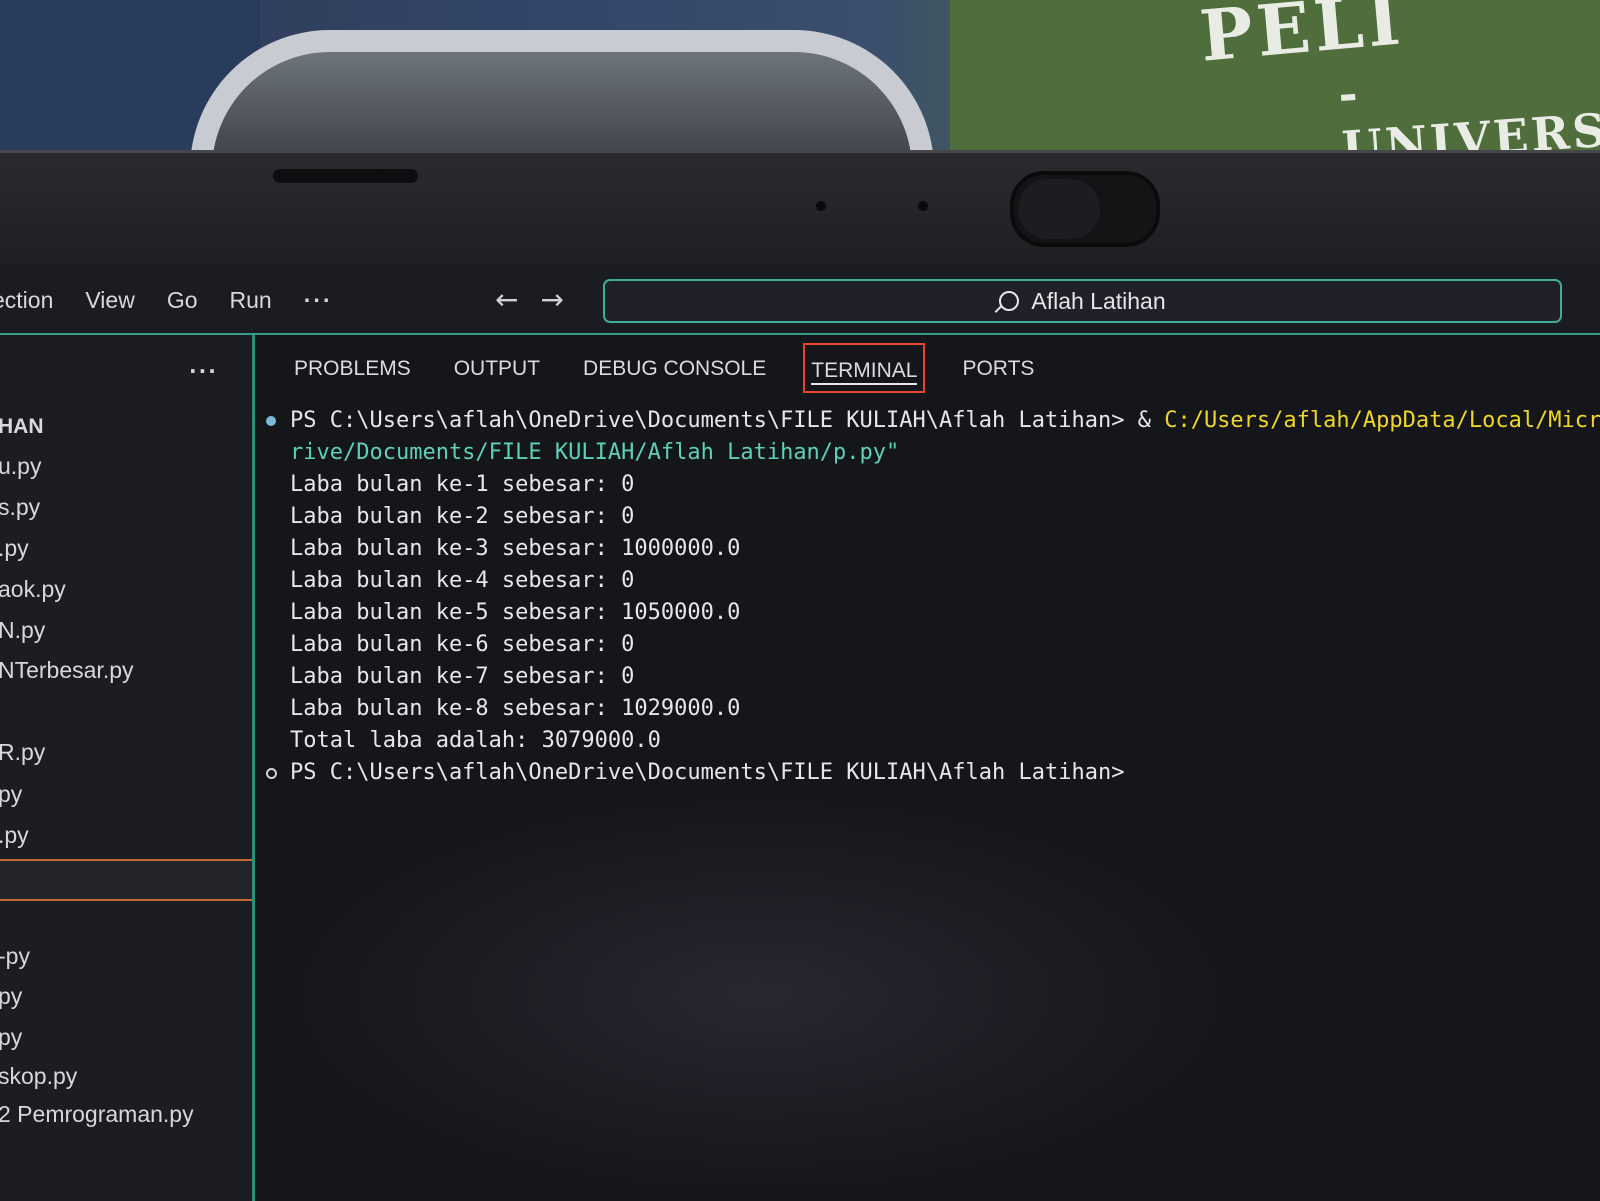 This screenshot has height=1201, width=1600. I want to click on terminal-output-line: Laba bulan ke-6 sebesar: 0, so click(462, 644).